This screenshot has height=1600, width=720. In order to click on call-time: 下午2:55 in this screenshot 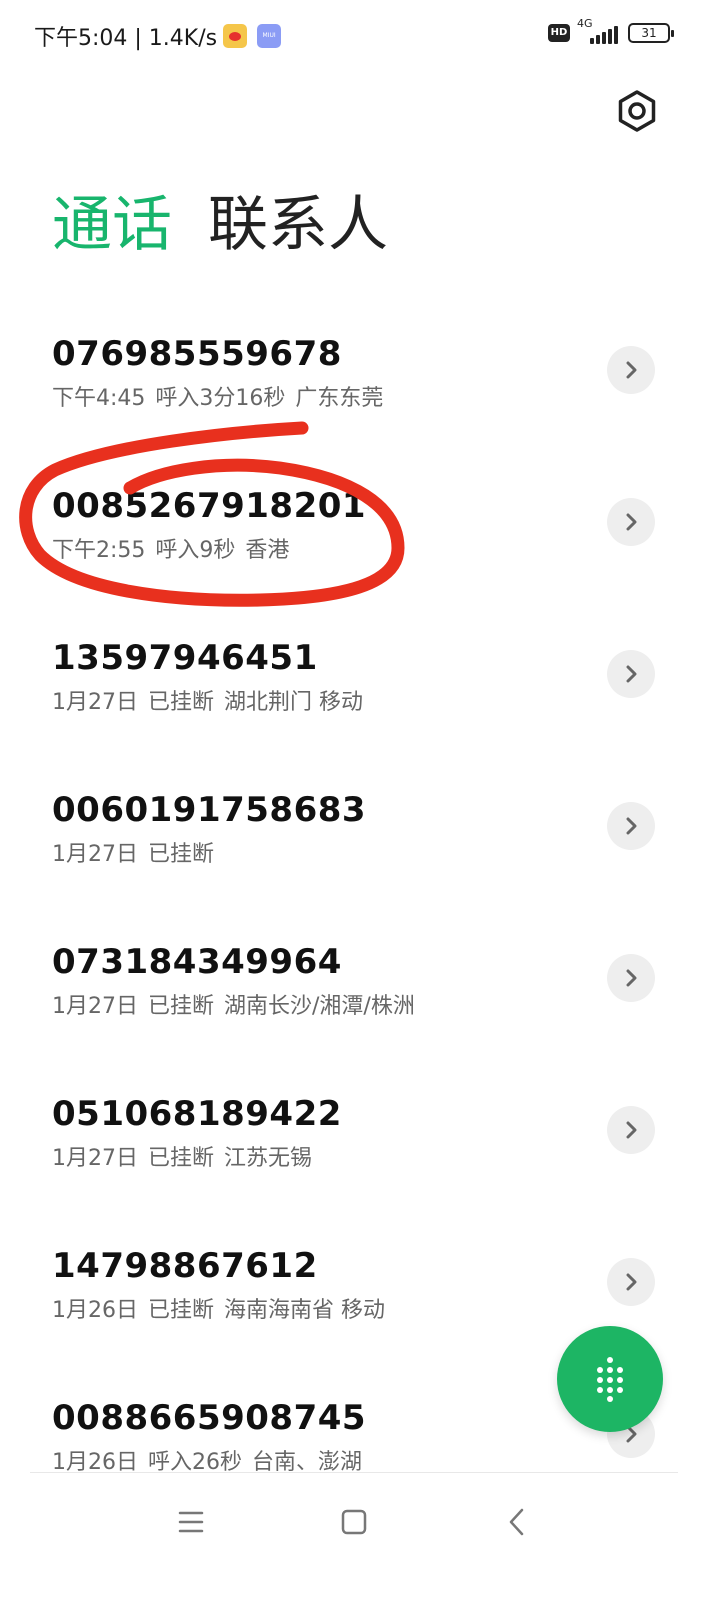, I will do `click(99, 550)`.